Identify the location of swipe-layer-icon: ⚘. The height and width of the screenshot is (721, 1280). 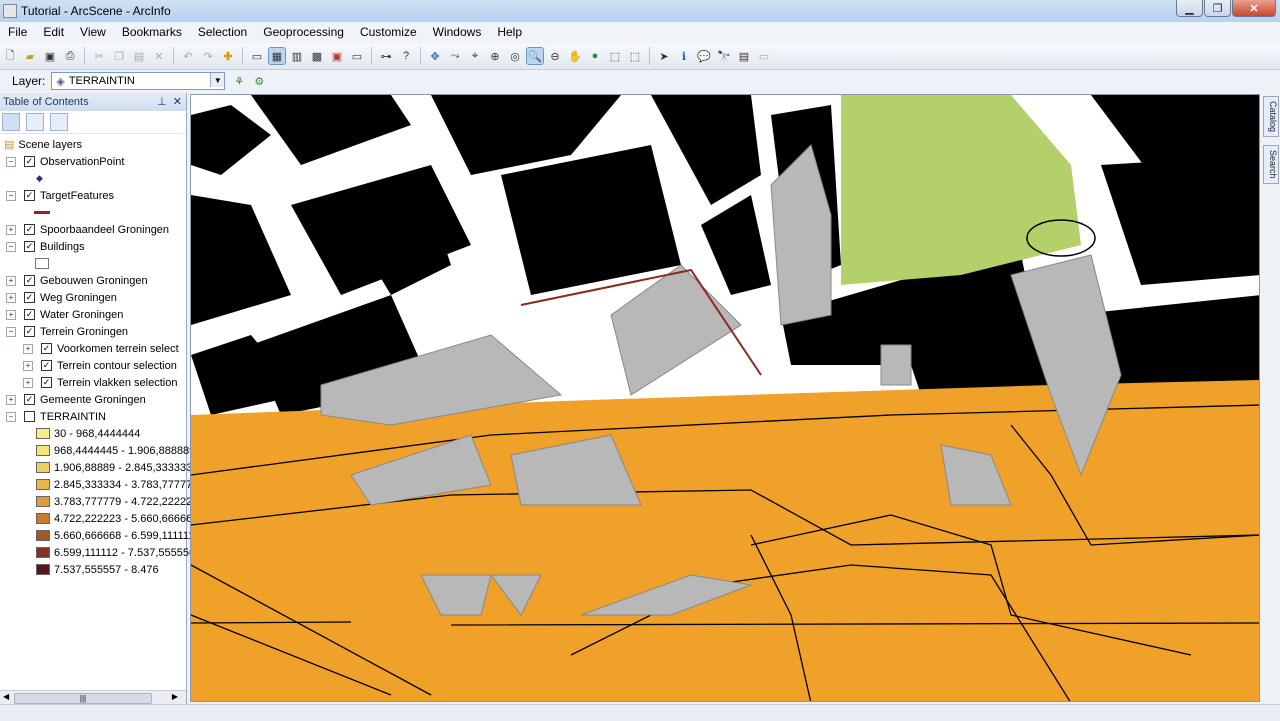
(239, 81).